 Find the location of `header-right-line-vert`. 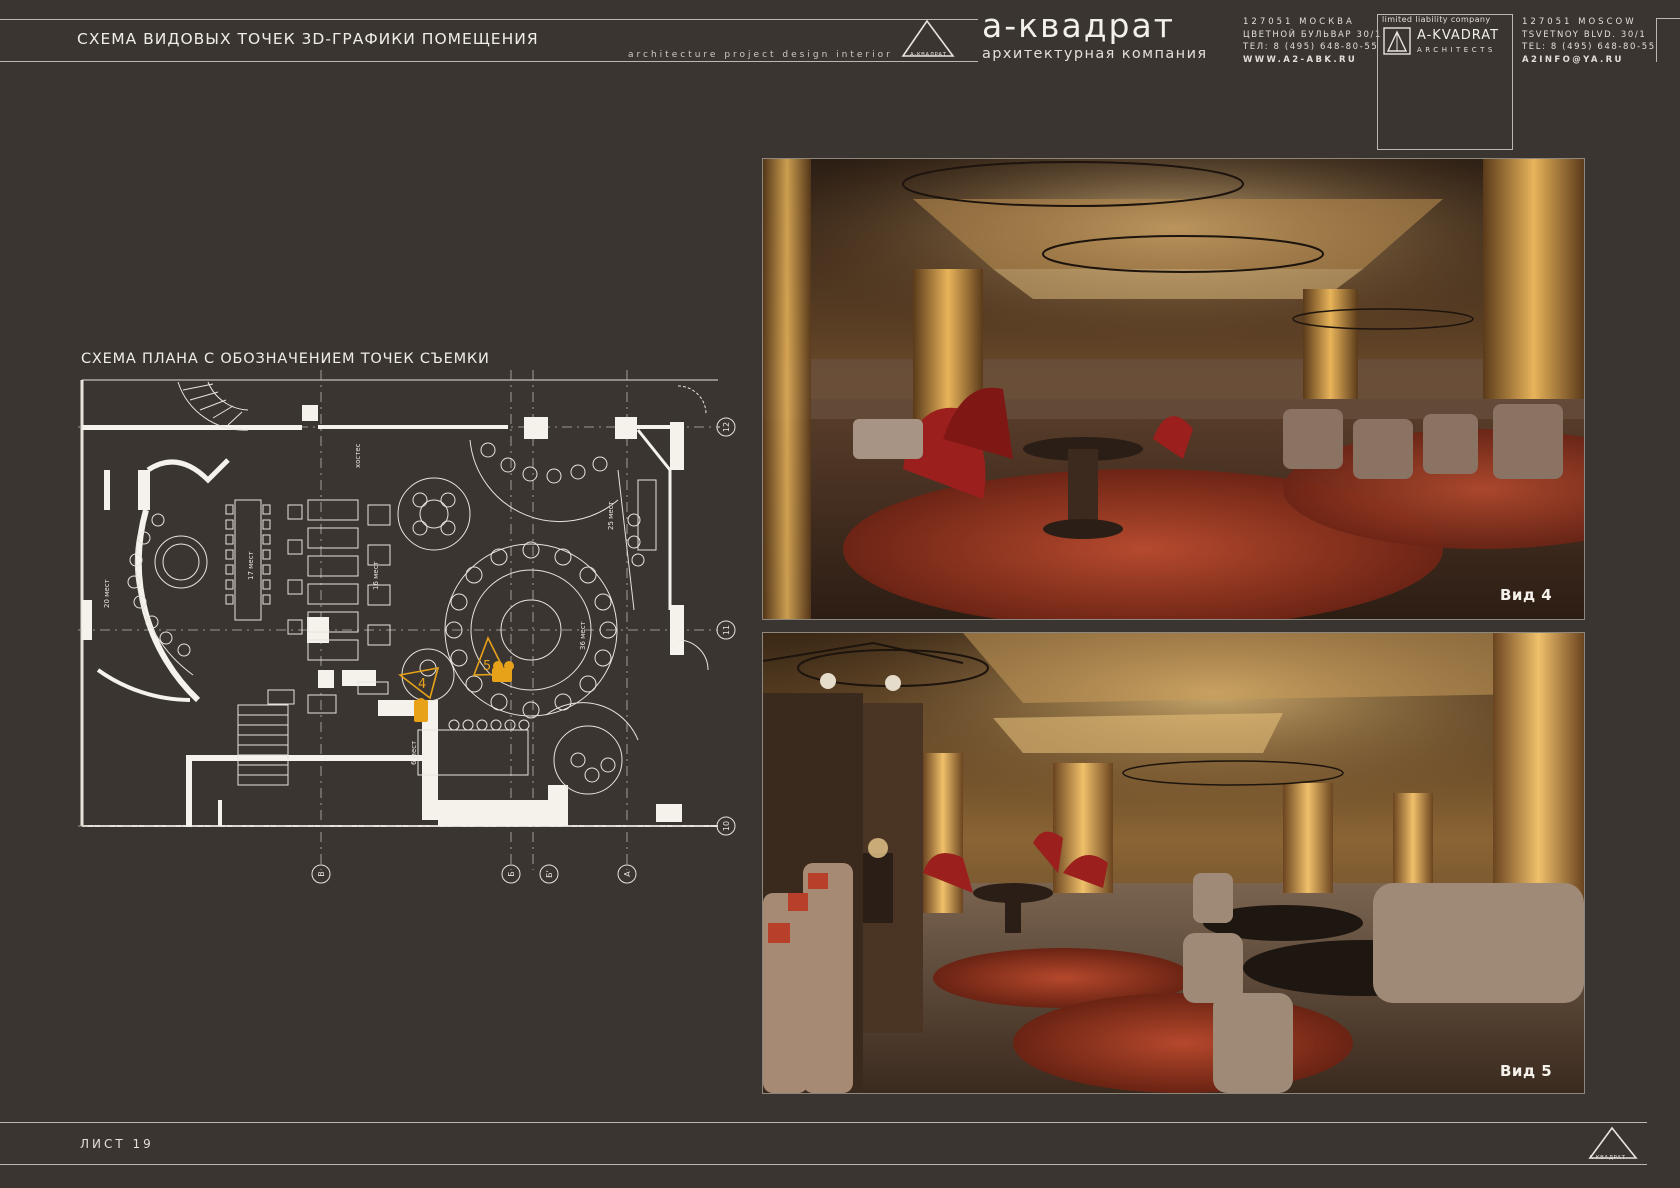

header-right-line-vert is located at coordinates (1656, 40).